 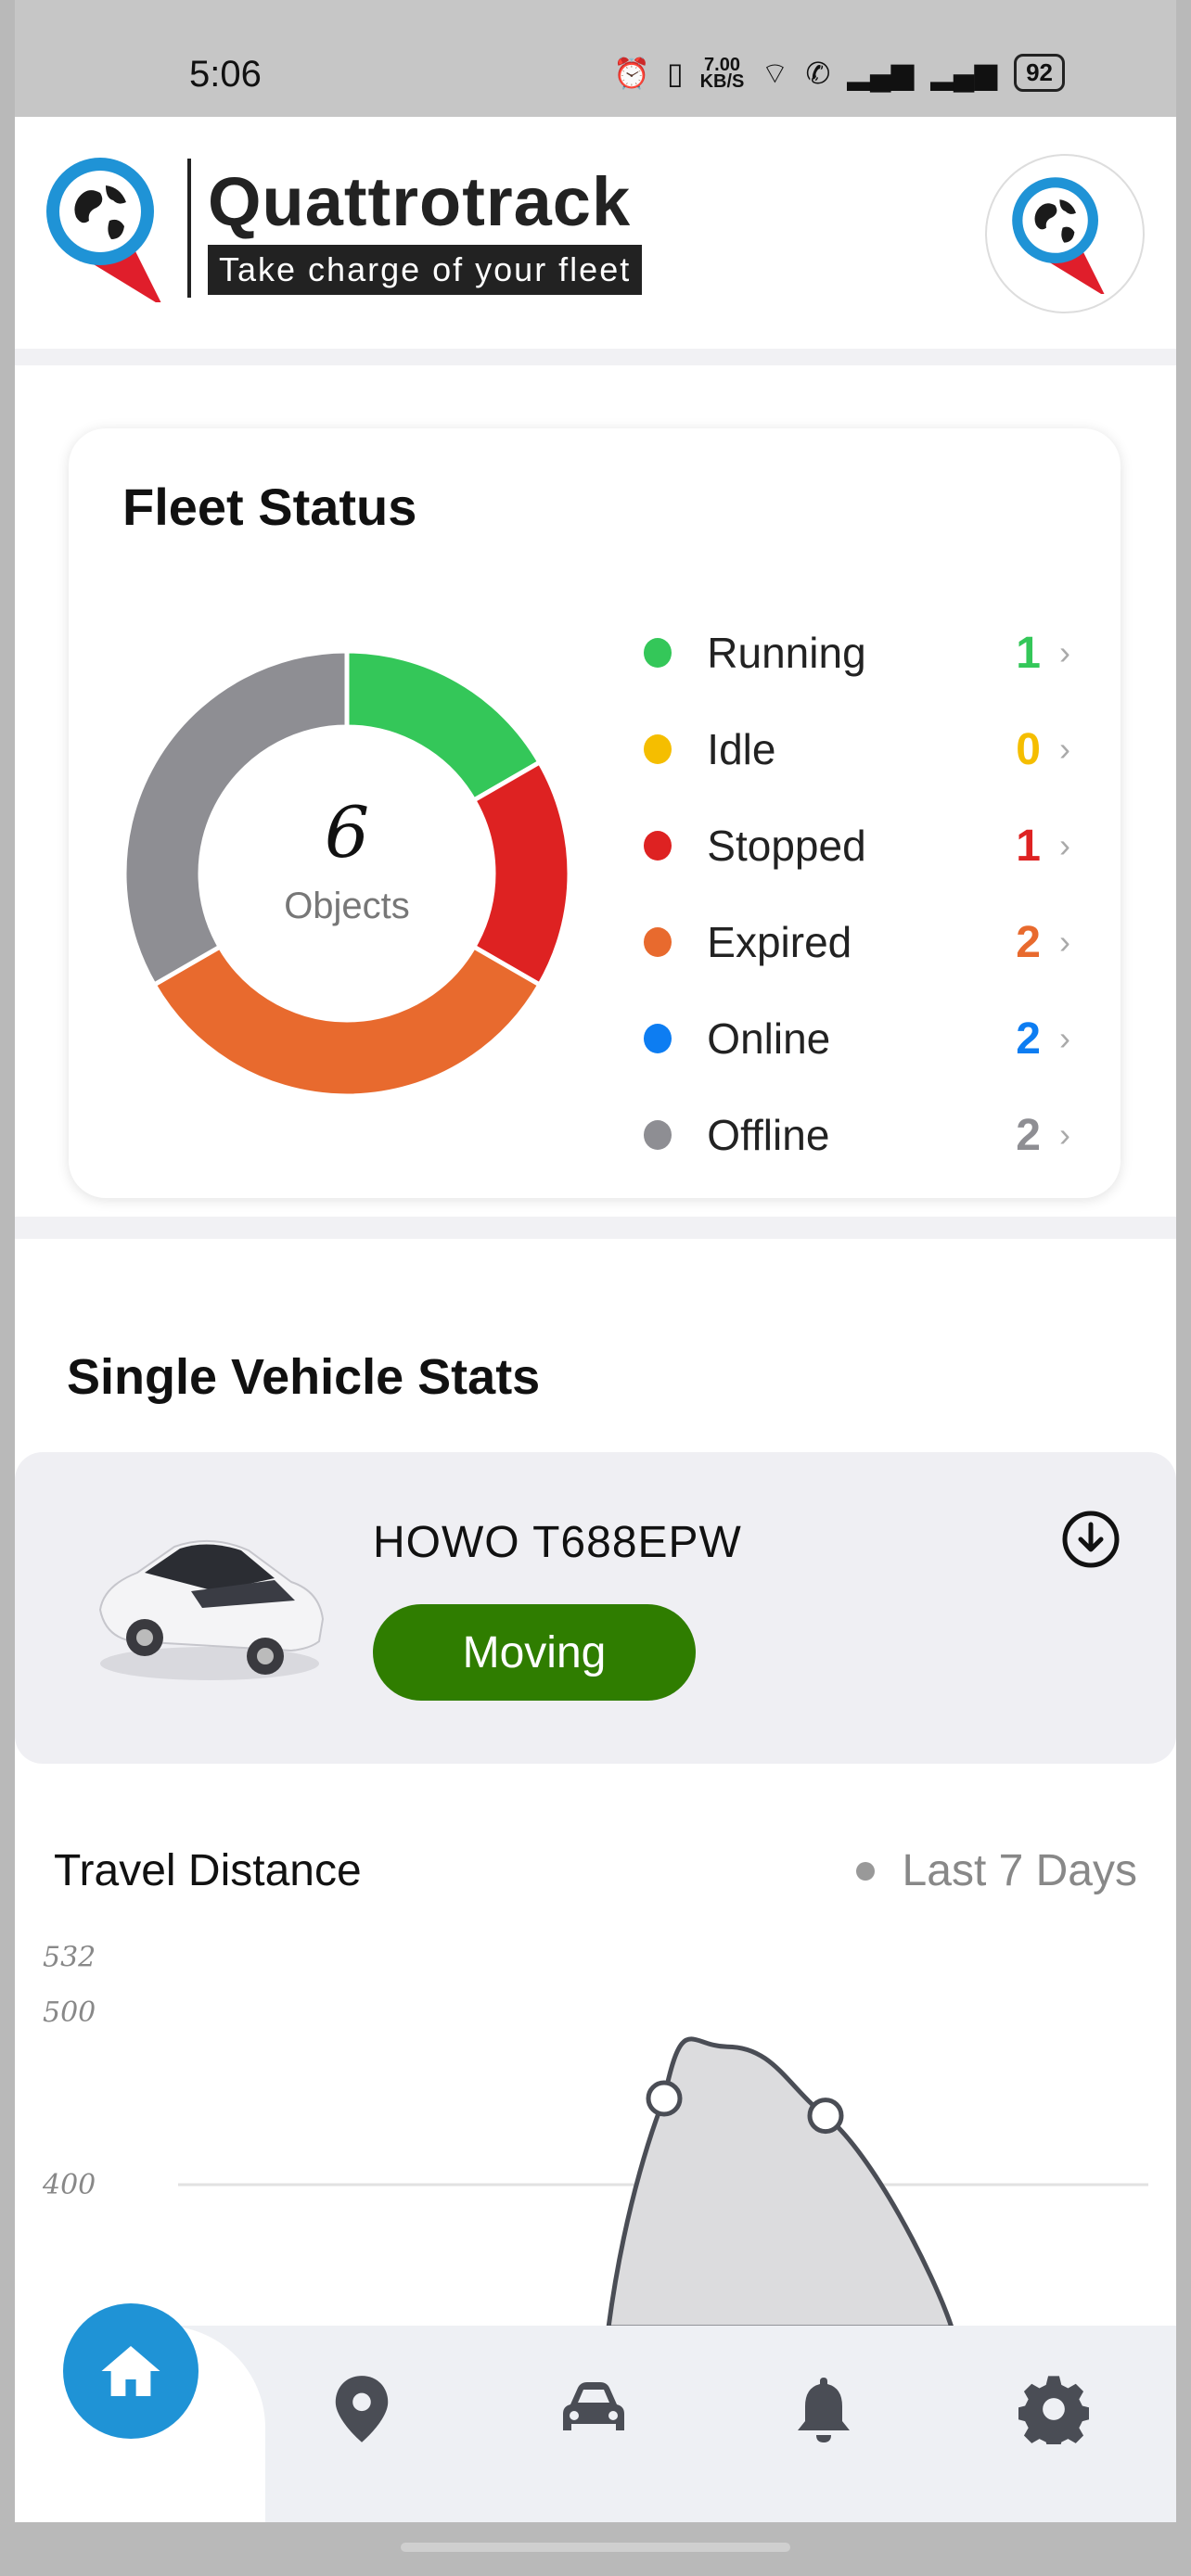 What do you see at coordinates (857, 942) in the screenshot?
I see `legend-row-expired: Expired 2 ›` at bounding box center [857, 942].